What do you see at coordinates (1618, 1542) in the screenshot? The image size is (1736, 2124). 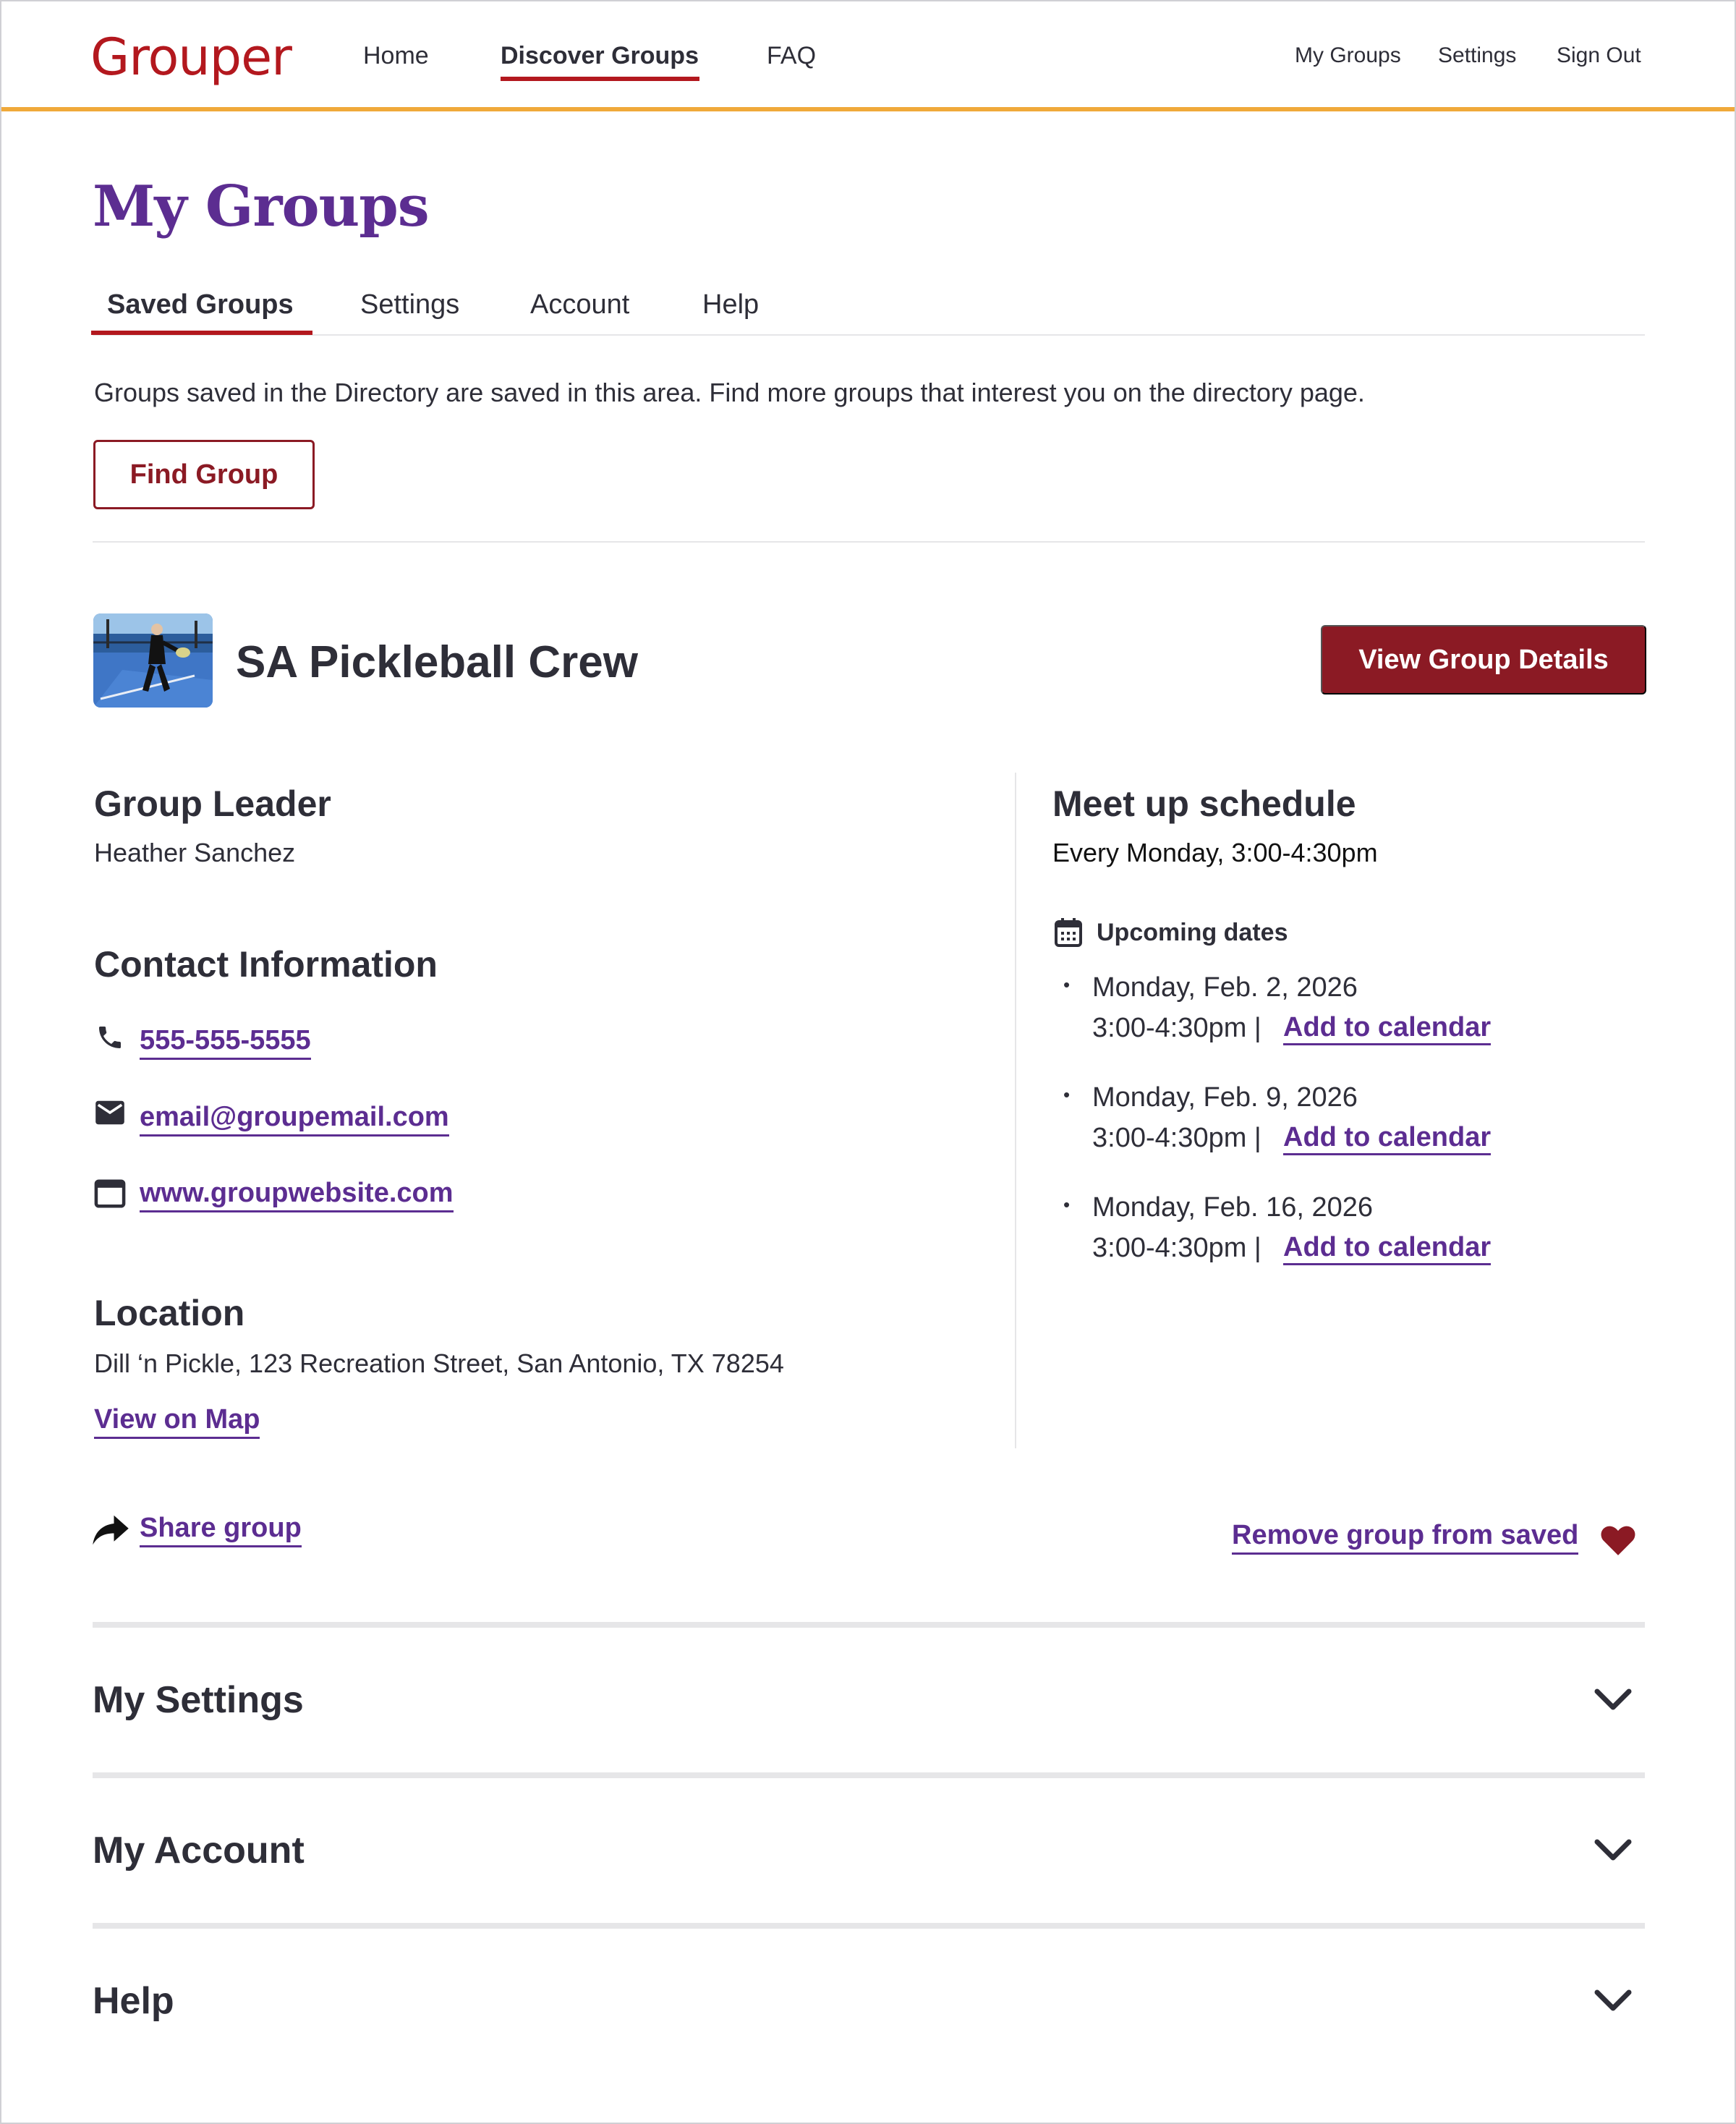 I see `heart-icon` at bounding box center [1618, 1542].